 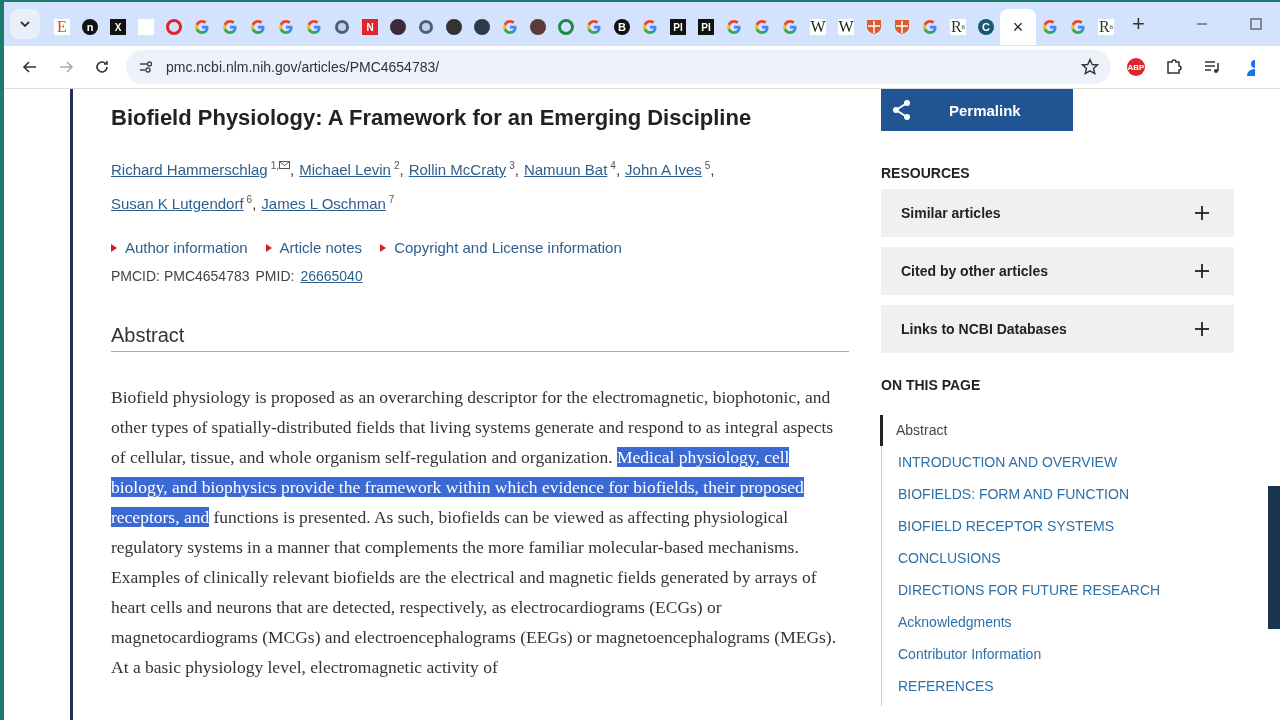 What do you see at coordinates (1250, 67) in the screenshot?
I see `profile-avatar-icon` at bounding box center [1250, 67].